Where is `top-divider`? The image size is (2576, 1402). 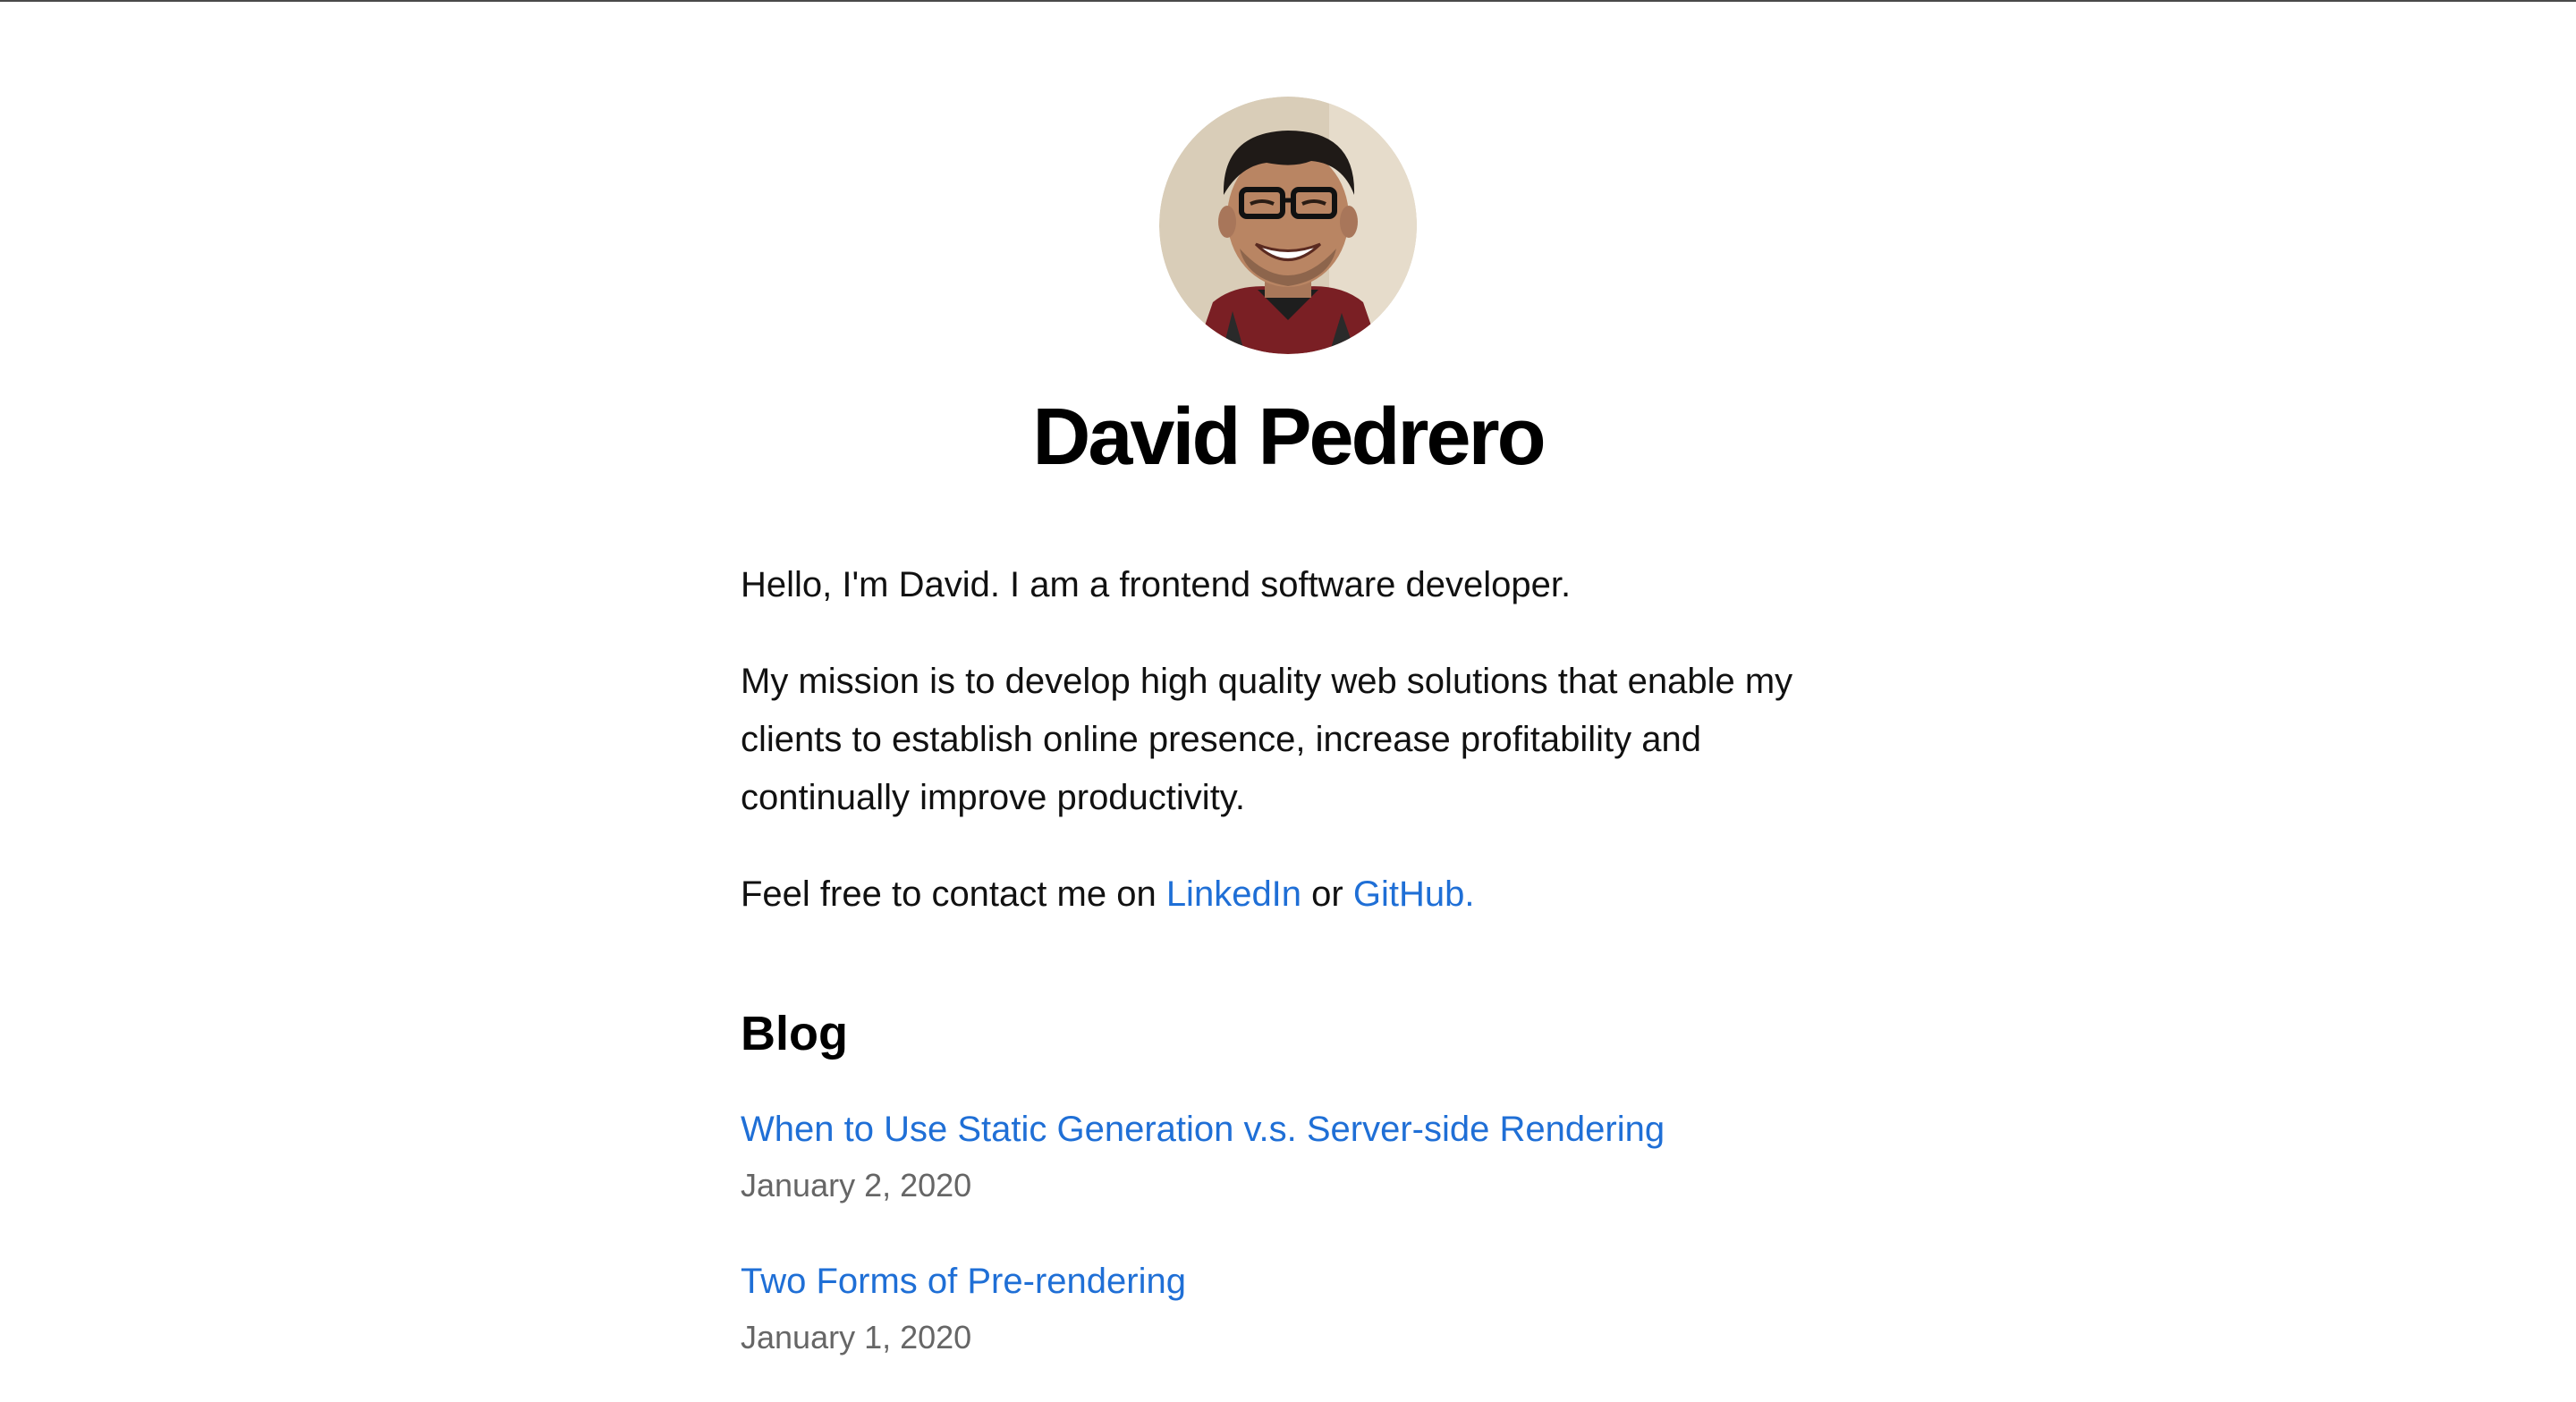
top-divider is located at coordinates (1288, 1).